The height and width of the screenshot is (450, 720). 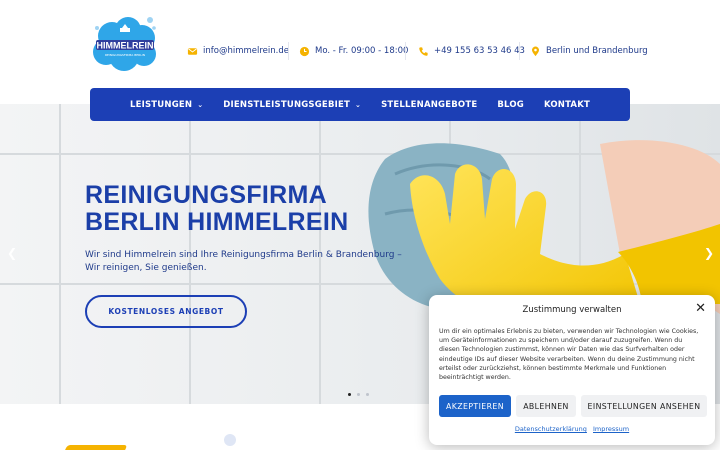 I want to click on contact-location: Berlin und Brandenburg, so click(x=588, y=51).